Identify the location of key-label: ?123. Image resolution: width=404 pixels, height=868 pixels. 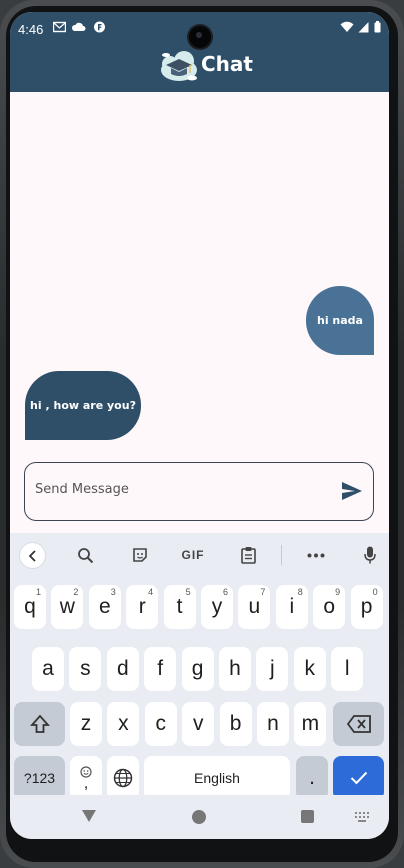
(39, 778).